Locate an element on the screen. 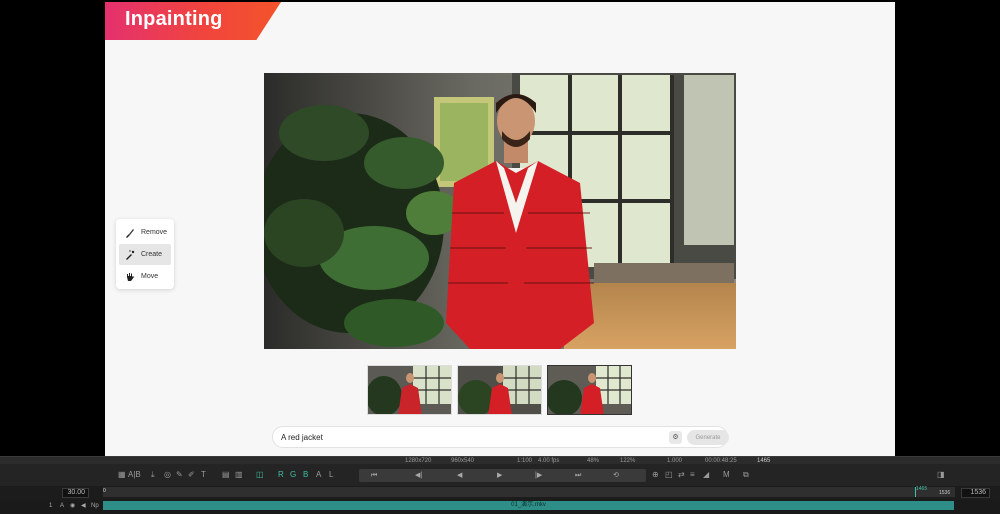 The height and width of the screenshot is (514, 1000). gamma-icon: ◢ is located at coordinates (706, 475).